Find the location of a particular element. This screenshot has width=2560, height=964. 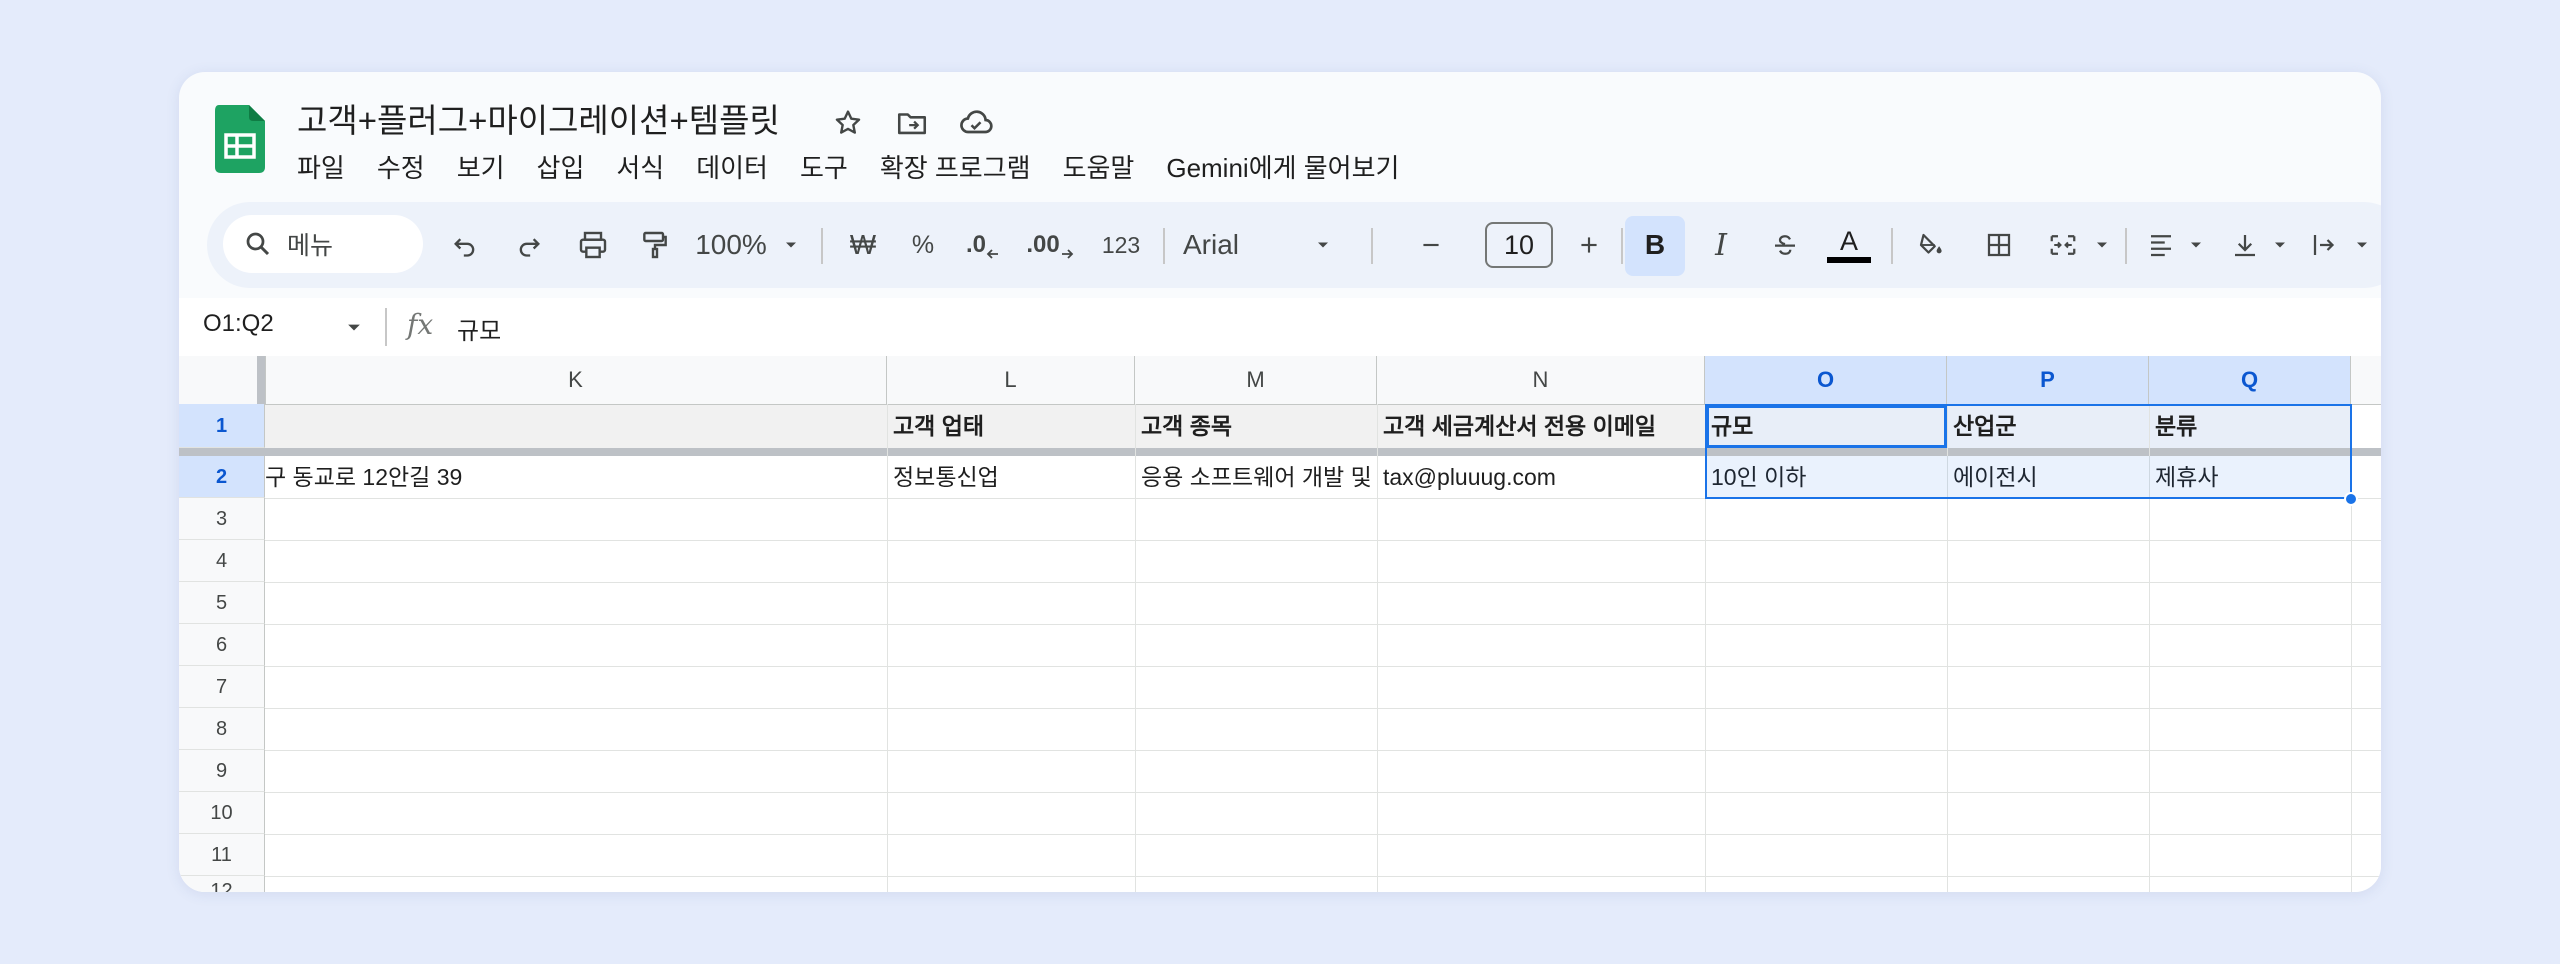

column-header: L is located at coordinates (1011, 380).